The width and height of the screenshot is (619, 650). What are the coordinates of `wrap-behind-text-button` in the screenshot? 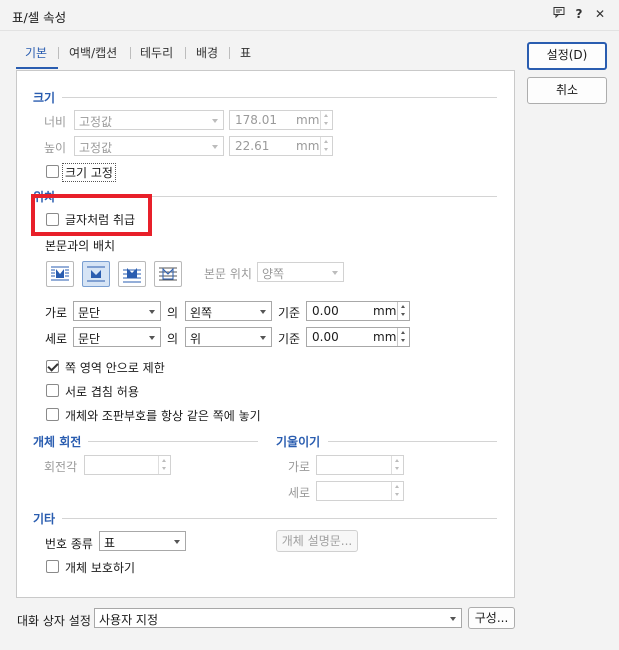 It's located at (132, 274).